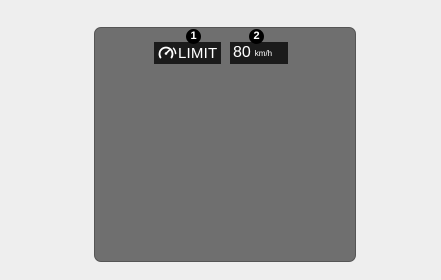  I want to click on callout-marker-1: 1, so click(193, 36).